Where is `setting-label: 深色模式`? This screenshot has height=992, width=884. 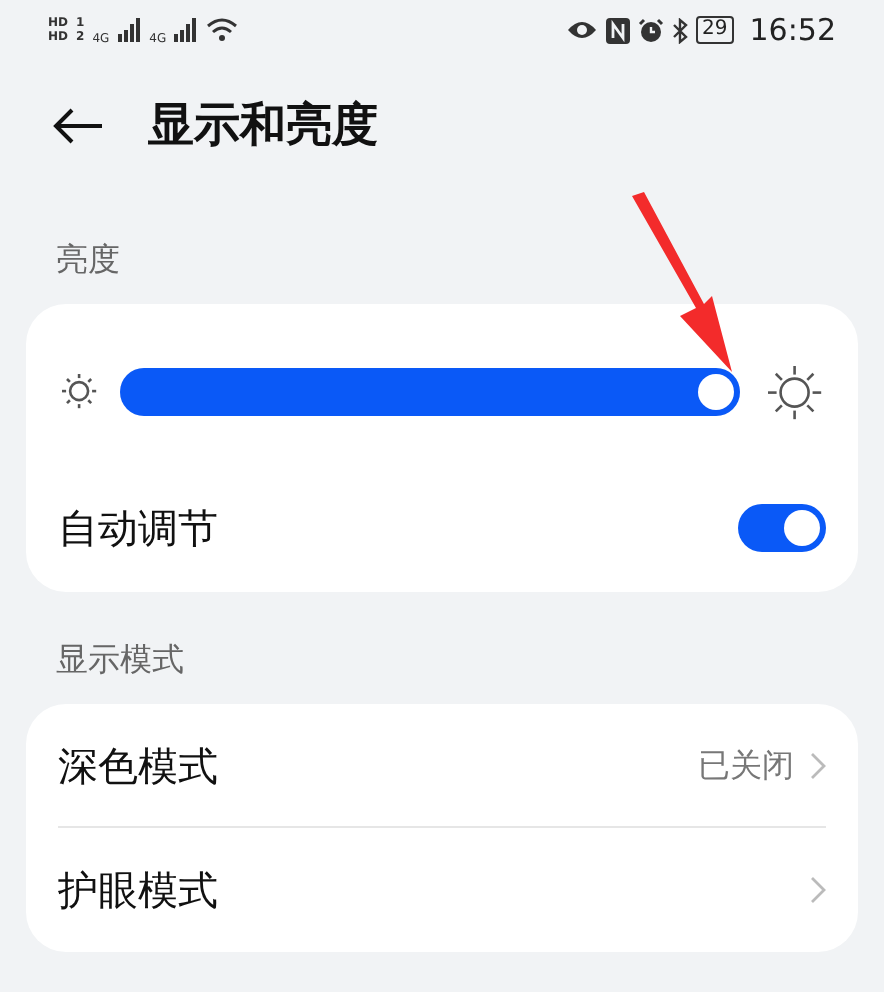
setting-label: 深色模式 is located at coordinates (138, 766).